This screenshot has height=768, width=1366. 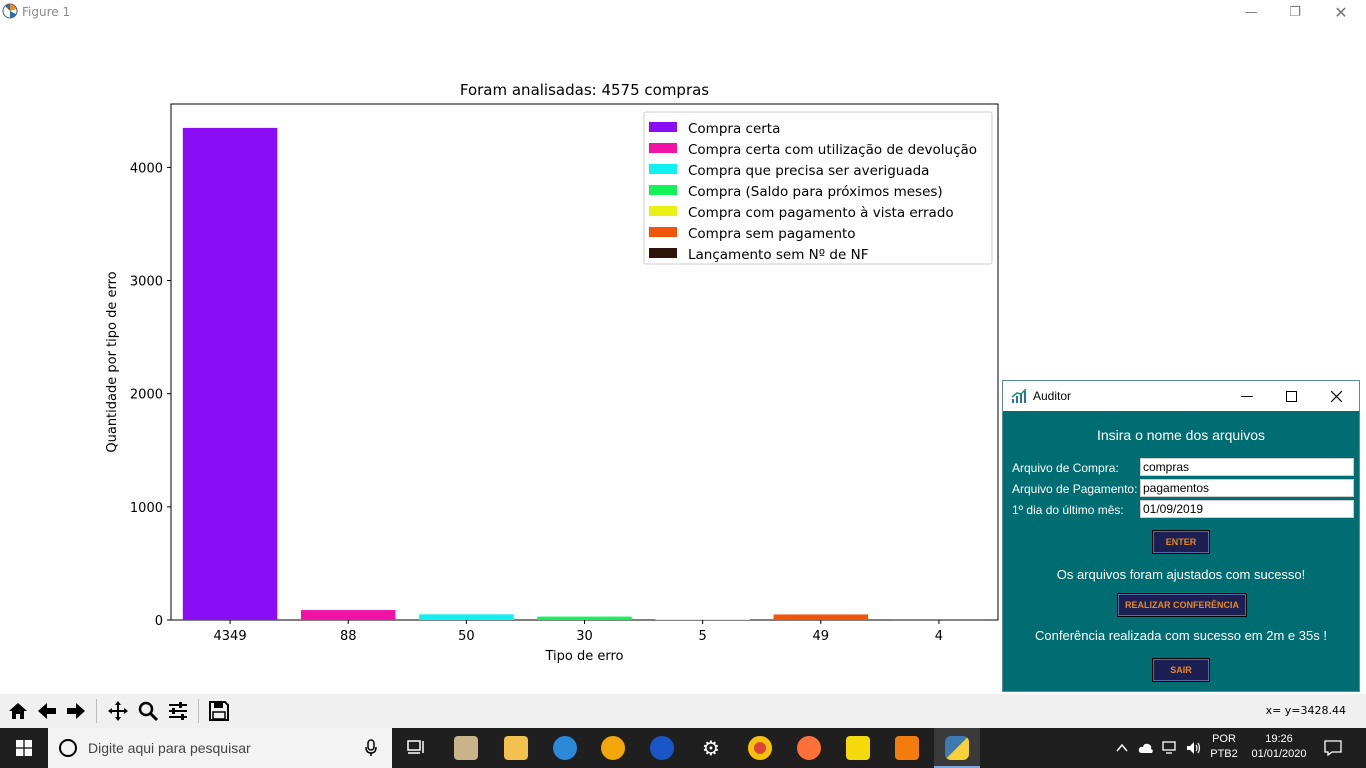 What do you see at coordinates (1181, 542) in the screenshot?
I see `enter-button: ENTER` at bounding box center [1181, 542].